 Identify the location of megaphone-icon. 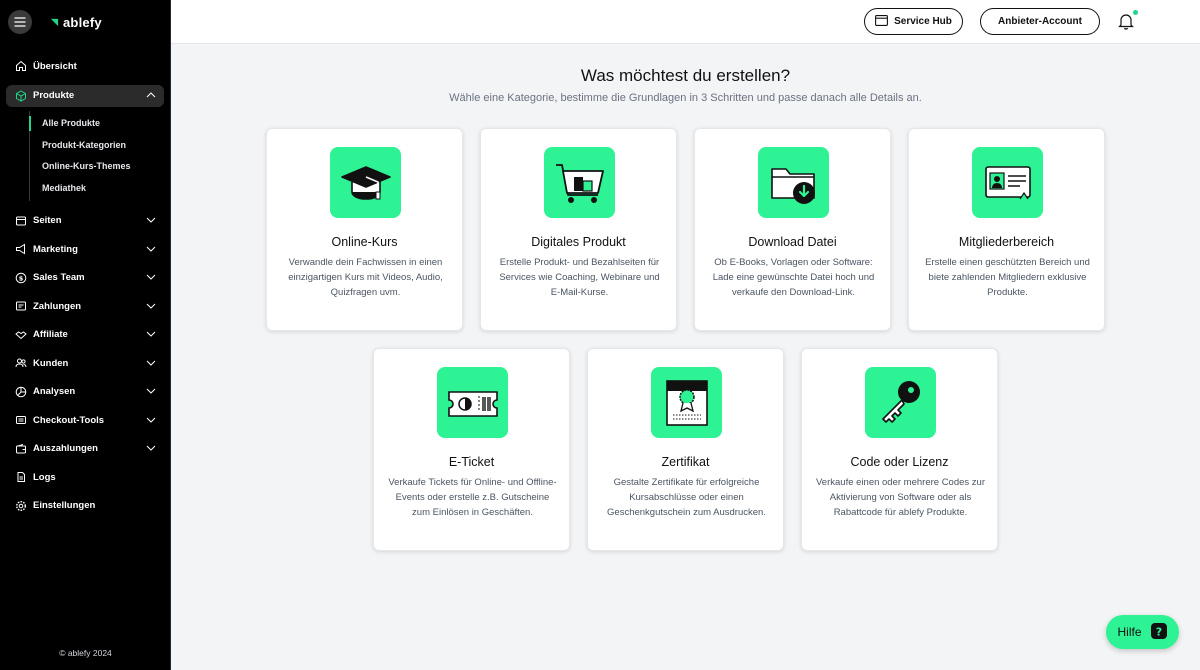
(21, 249).